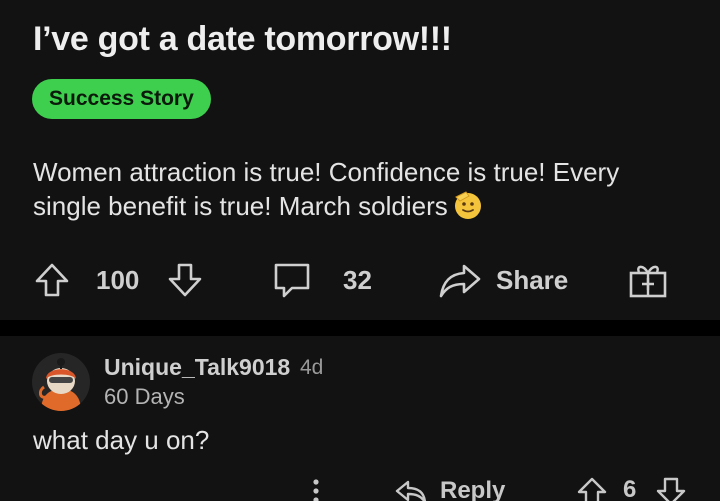  What do you see at coordinates (144, 396) in the screenshot?
I see `user-flair: 60 Days` at bounding box center [144, 396].